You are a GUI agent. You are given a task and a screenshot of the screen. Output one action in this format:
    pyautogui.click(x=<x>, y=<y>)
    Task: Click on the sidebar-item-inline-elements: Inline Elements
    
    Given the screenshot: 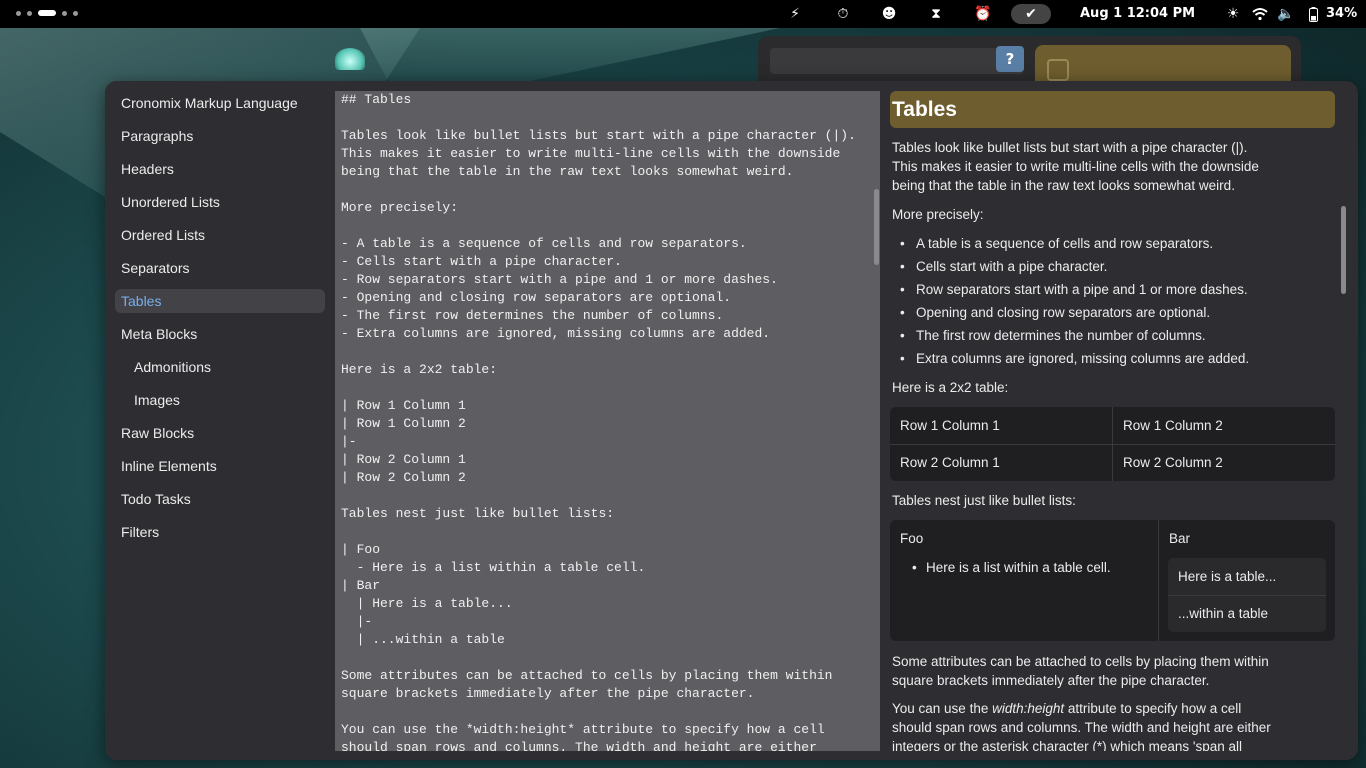 What is the action you would take?
    pyautogui.click(x=220, y=466)
    